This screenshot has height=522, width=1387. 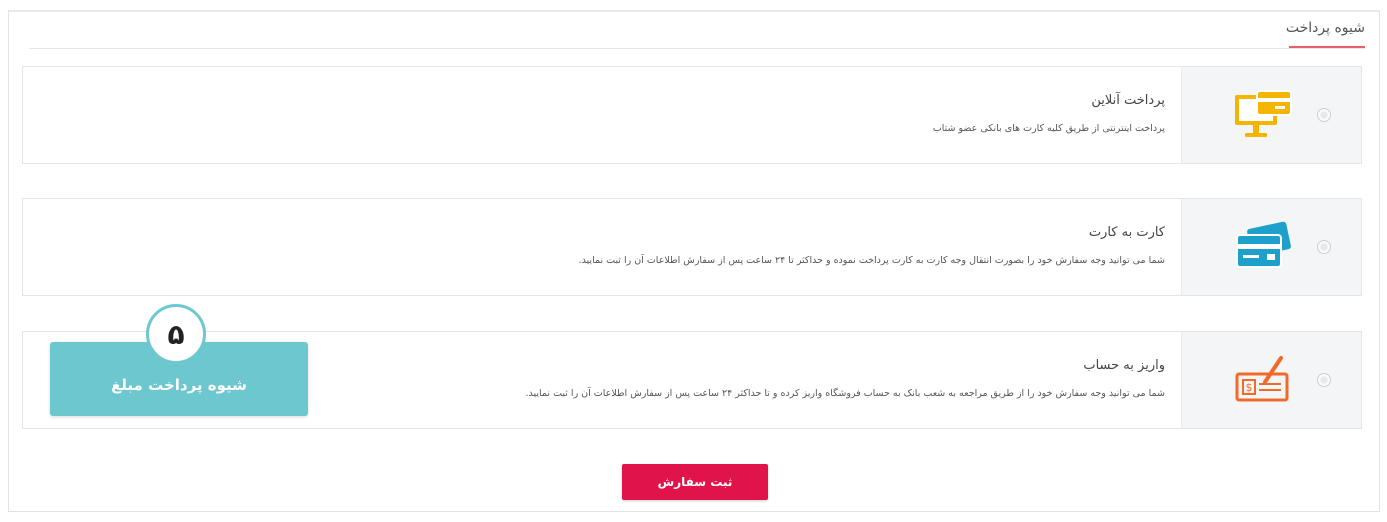 What do you see at coordinates (694, 11) in the screenshot?
I see `top-divider` at bounding box center [694, 11].